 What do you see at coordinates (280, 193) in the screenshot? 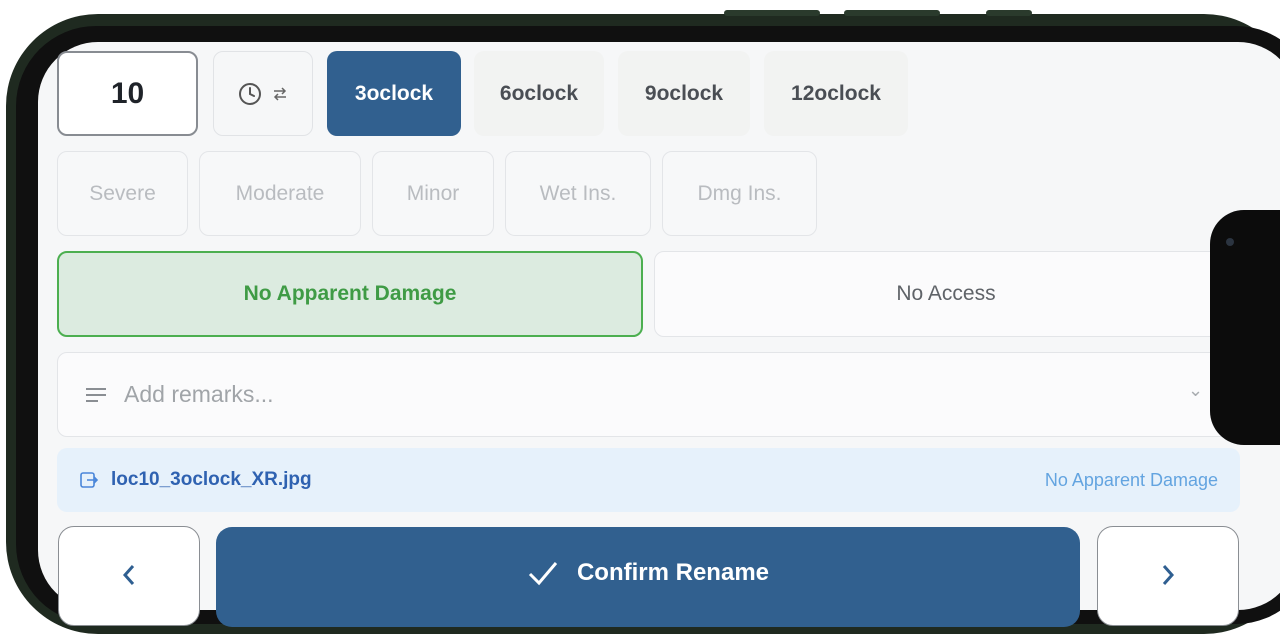
I see `severity-moderate-button: Moderate` at bounding box center [280, 193].